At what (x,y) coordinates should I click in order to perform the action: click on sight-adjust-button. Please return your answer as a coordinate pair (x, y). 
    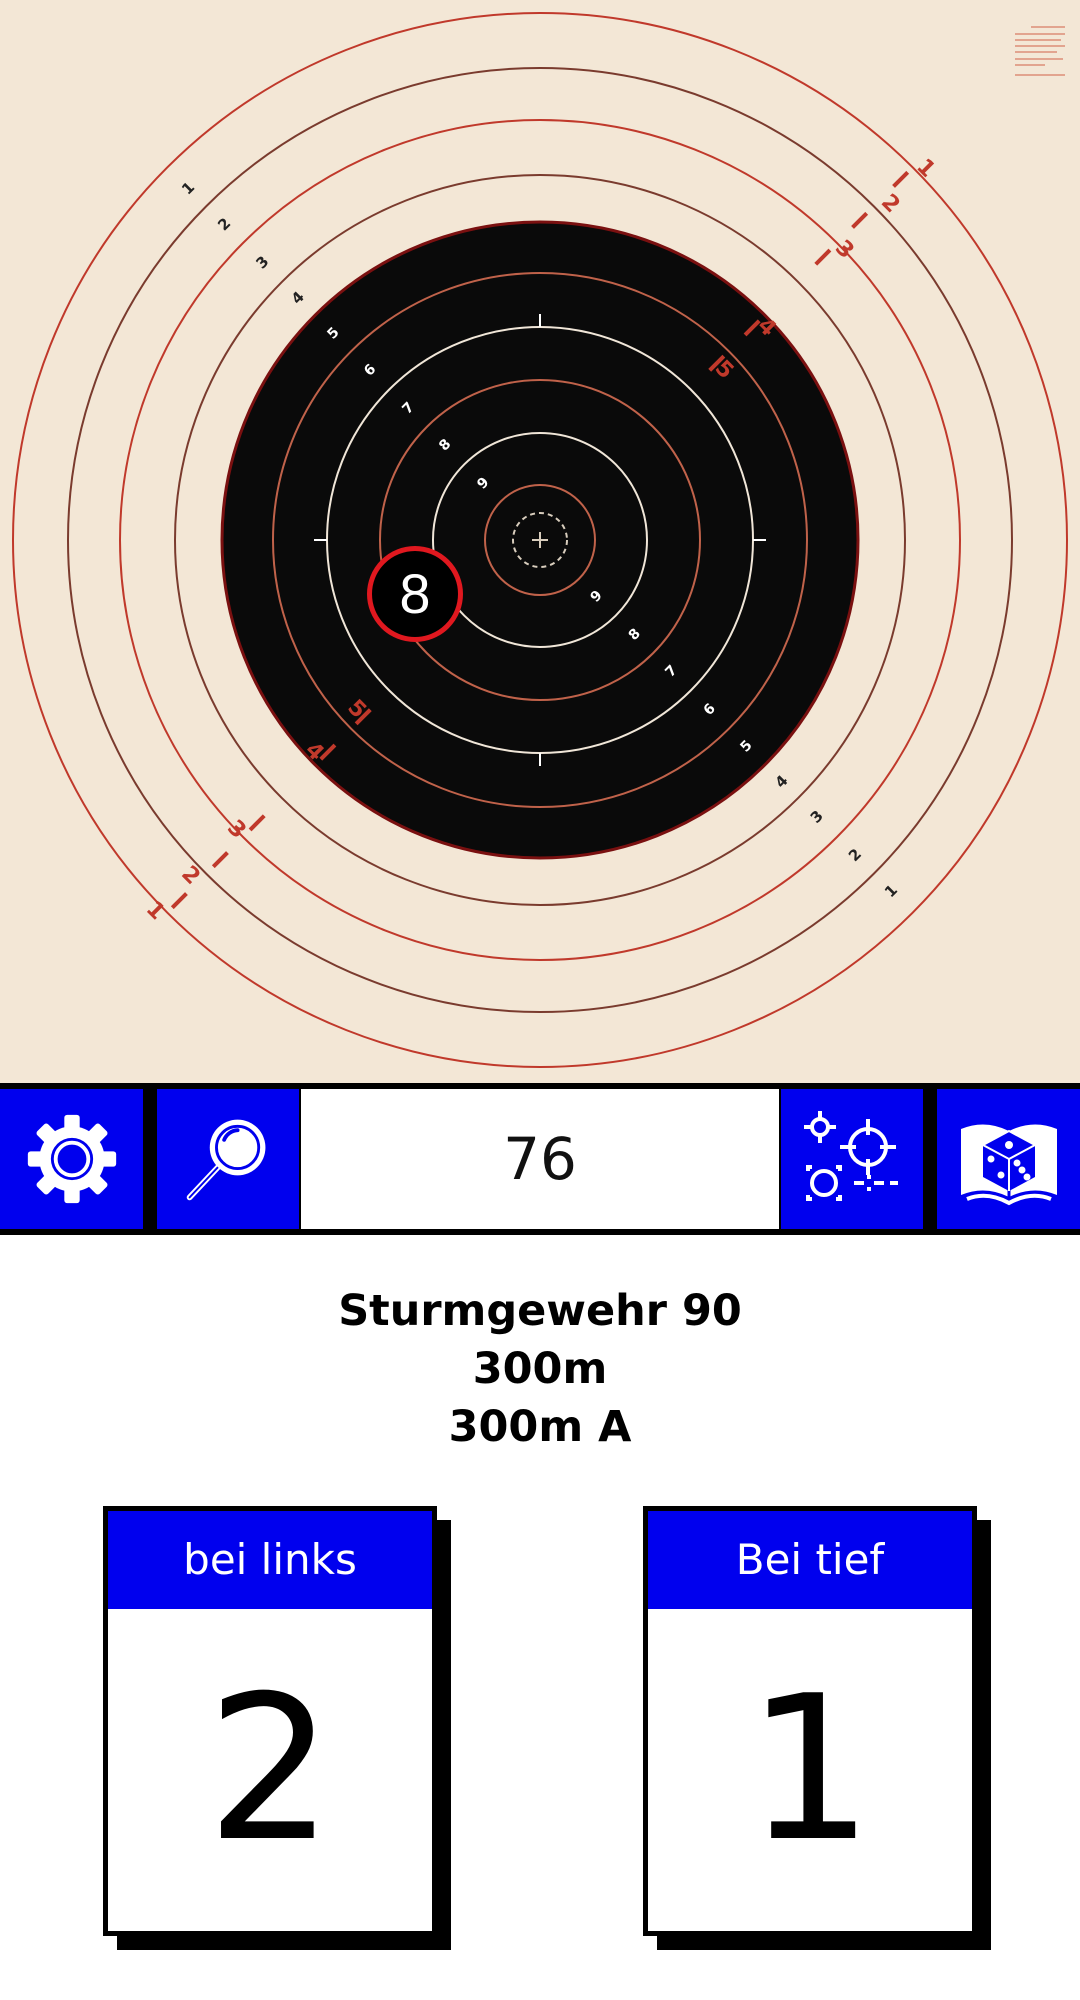
    Looking at the image, I should click on (852, 1159).